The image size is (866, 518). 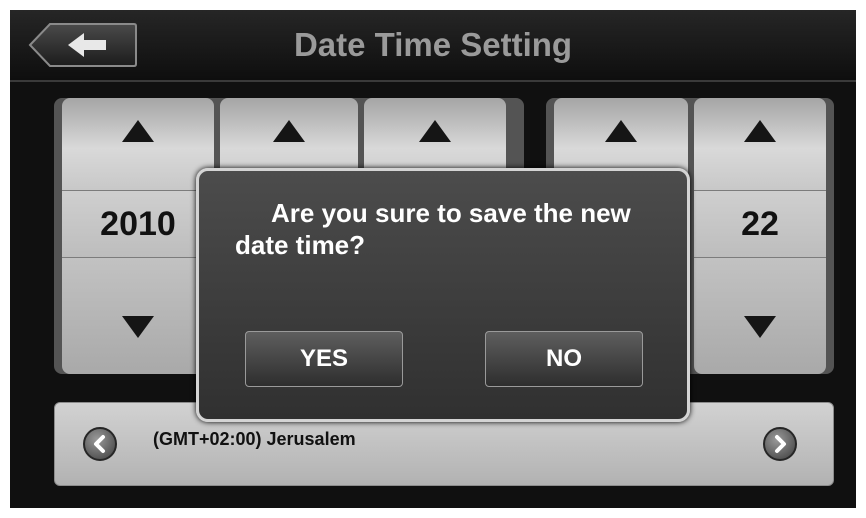 I want to click on minute-up-button, so click(x=760, y=144).